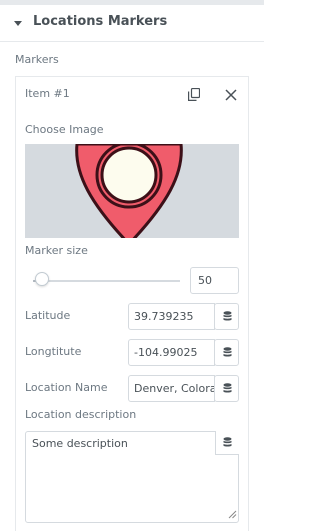  What do you see at coordinates (171, 352) in the screenshot?
I see `longitude-input: -104.99025` at bounding box center [171, 352].